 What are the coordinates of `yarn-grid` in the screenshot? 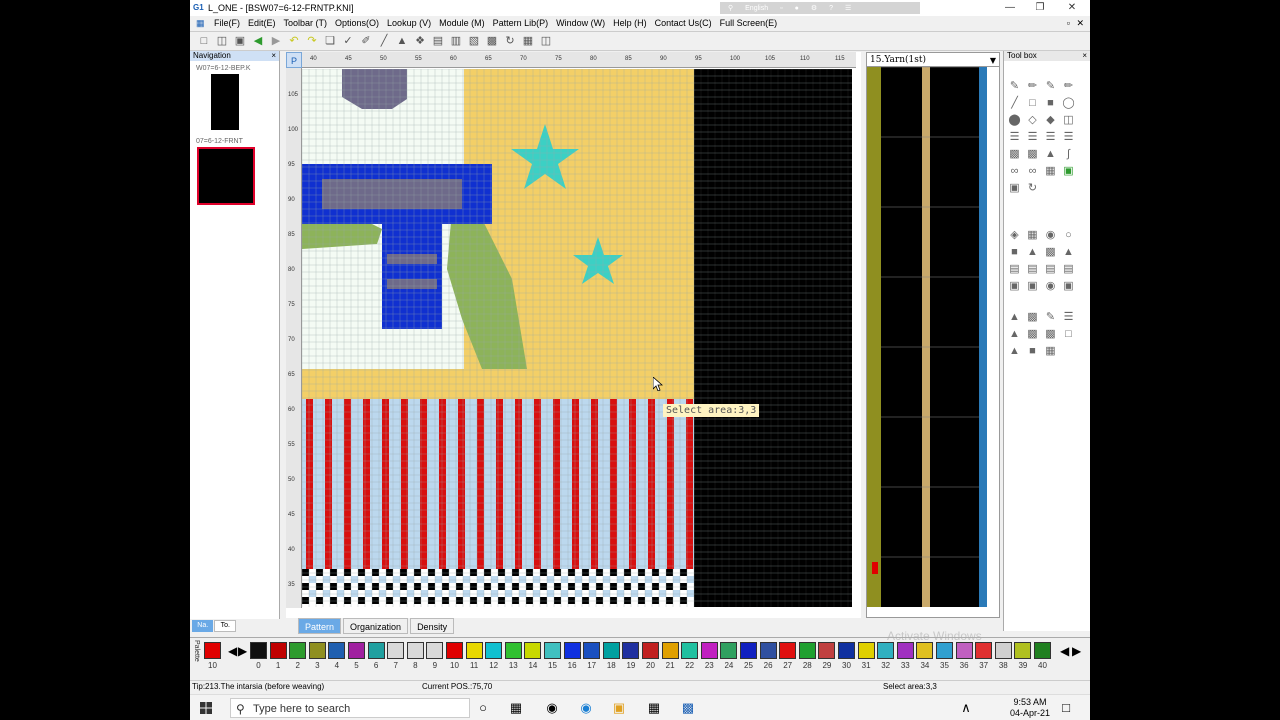 It's located at (933, 336).